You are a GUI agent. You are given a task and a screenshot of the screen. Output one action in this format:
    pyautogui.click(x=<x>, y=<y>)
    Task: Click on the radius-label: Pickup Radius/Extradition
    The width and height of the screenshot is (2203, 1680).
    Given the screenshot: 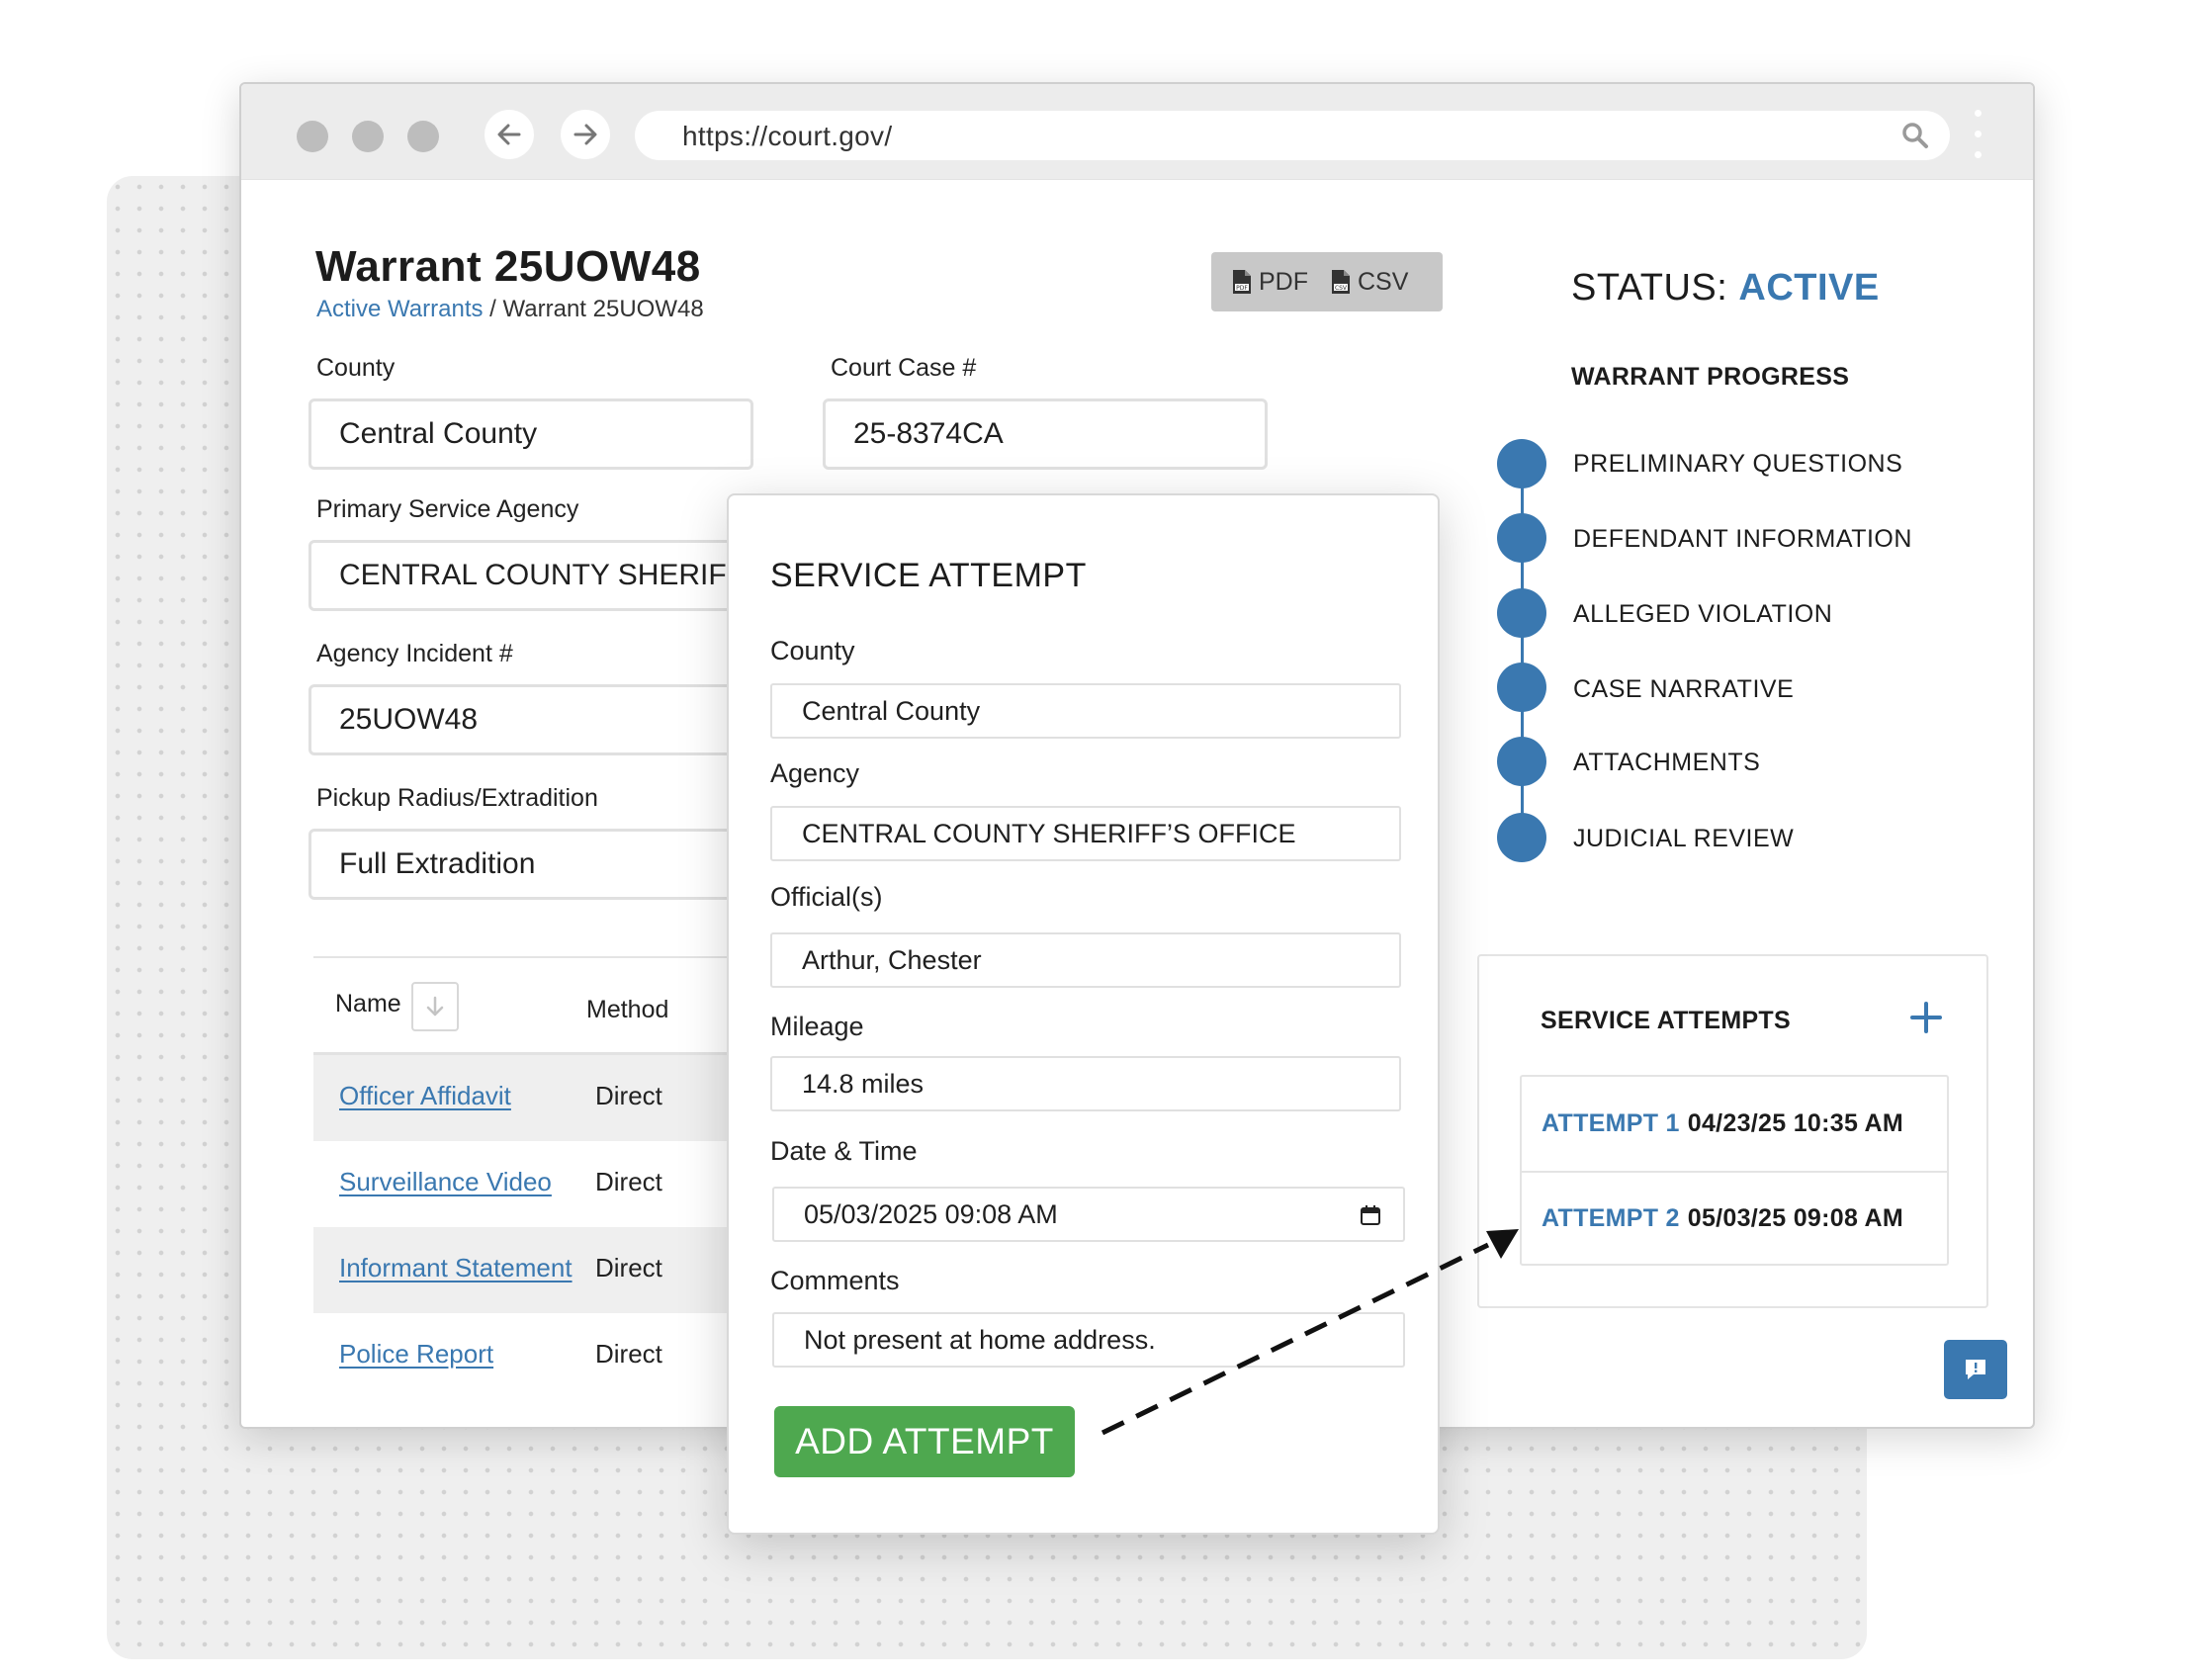 What is the action you would take?
    pyautogui.click(x=457, y=798)
    